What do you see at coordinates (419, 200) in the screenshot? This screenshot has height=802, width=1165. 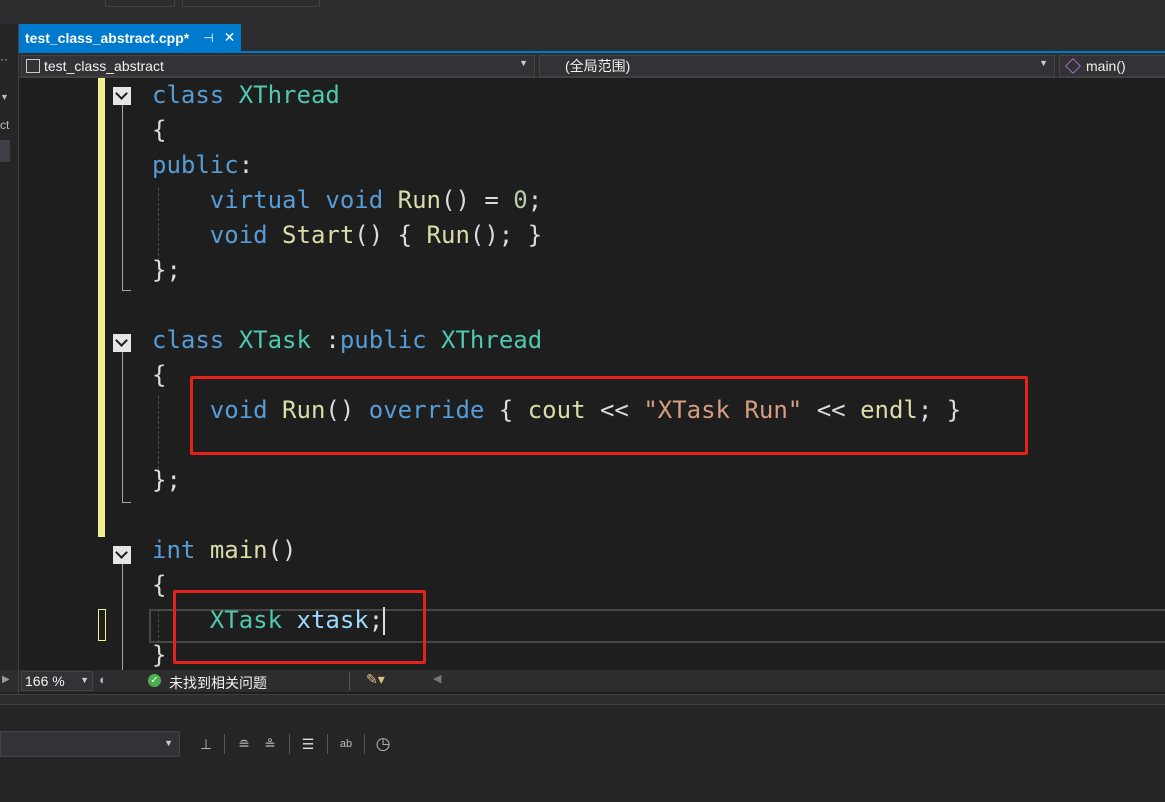 I see `code-token: Run` at bounding box center [419, 200].